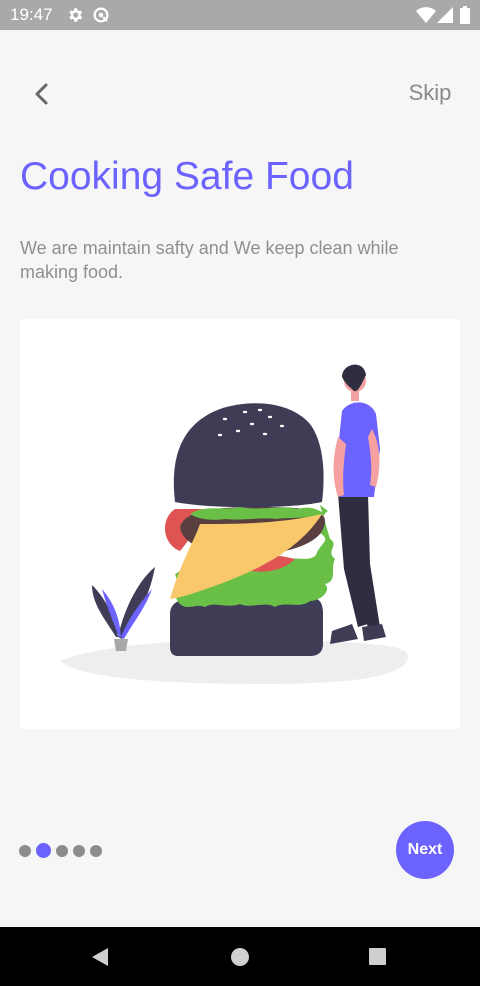 The height and width of the screenshot is (986, 480). What do you see at coordinates (430, 93) in the screenshot?
I see `skip-button: Skip` at bounding box center [430, 93].